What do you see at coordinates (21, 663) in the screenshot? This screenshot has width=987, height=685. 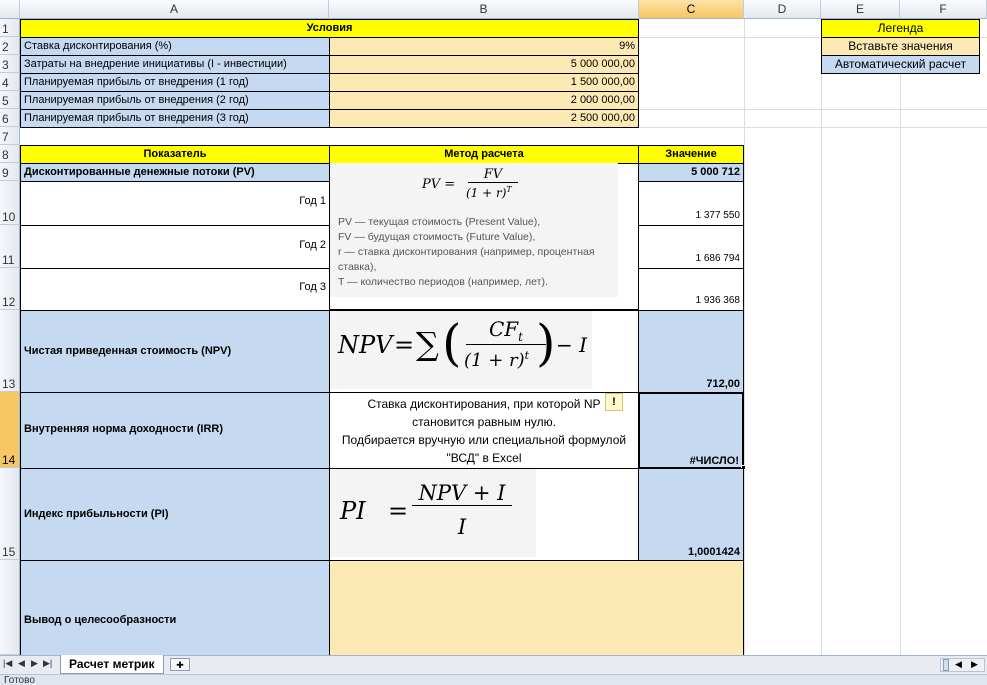 I see `prev-sheet-icon: ◀` at bounding box center [21, 663].